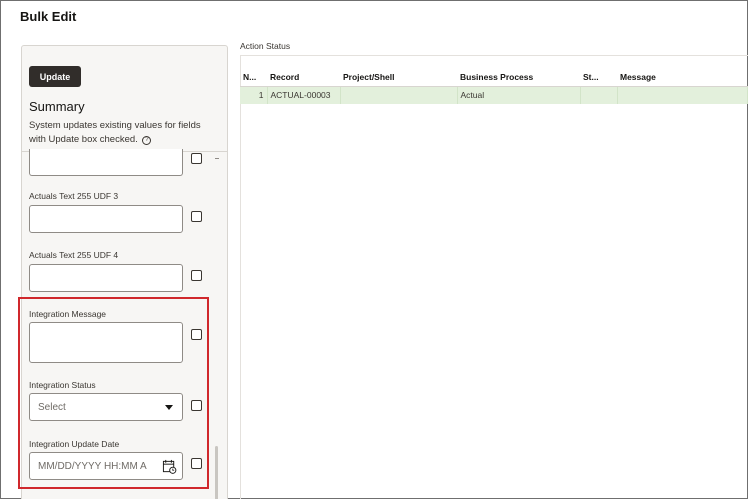 This screenshot has width=748, height=499. Describe the element at coordinates (216, 472) in the screenshot. I see `scrollbar` at that location.